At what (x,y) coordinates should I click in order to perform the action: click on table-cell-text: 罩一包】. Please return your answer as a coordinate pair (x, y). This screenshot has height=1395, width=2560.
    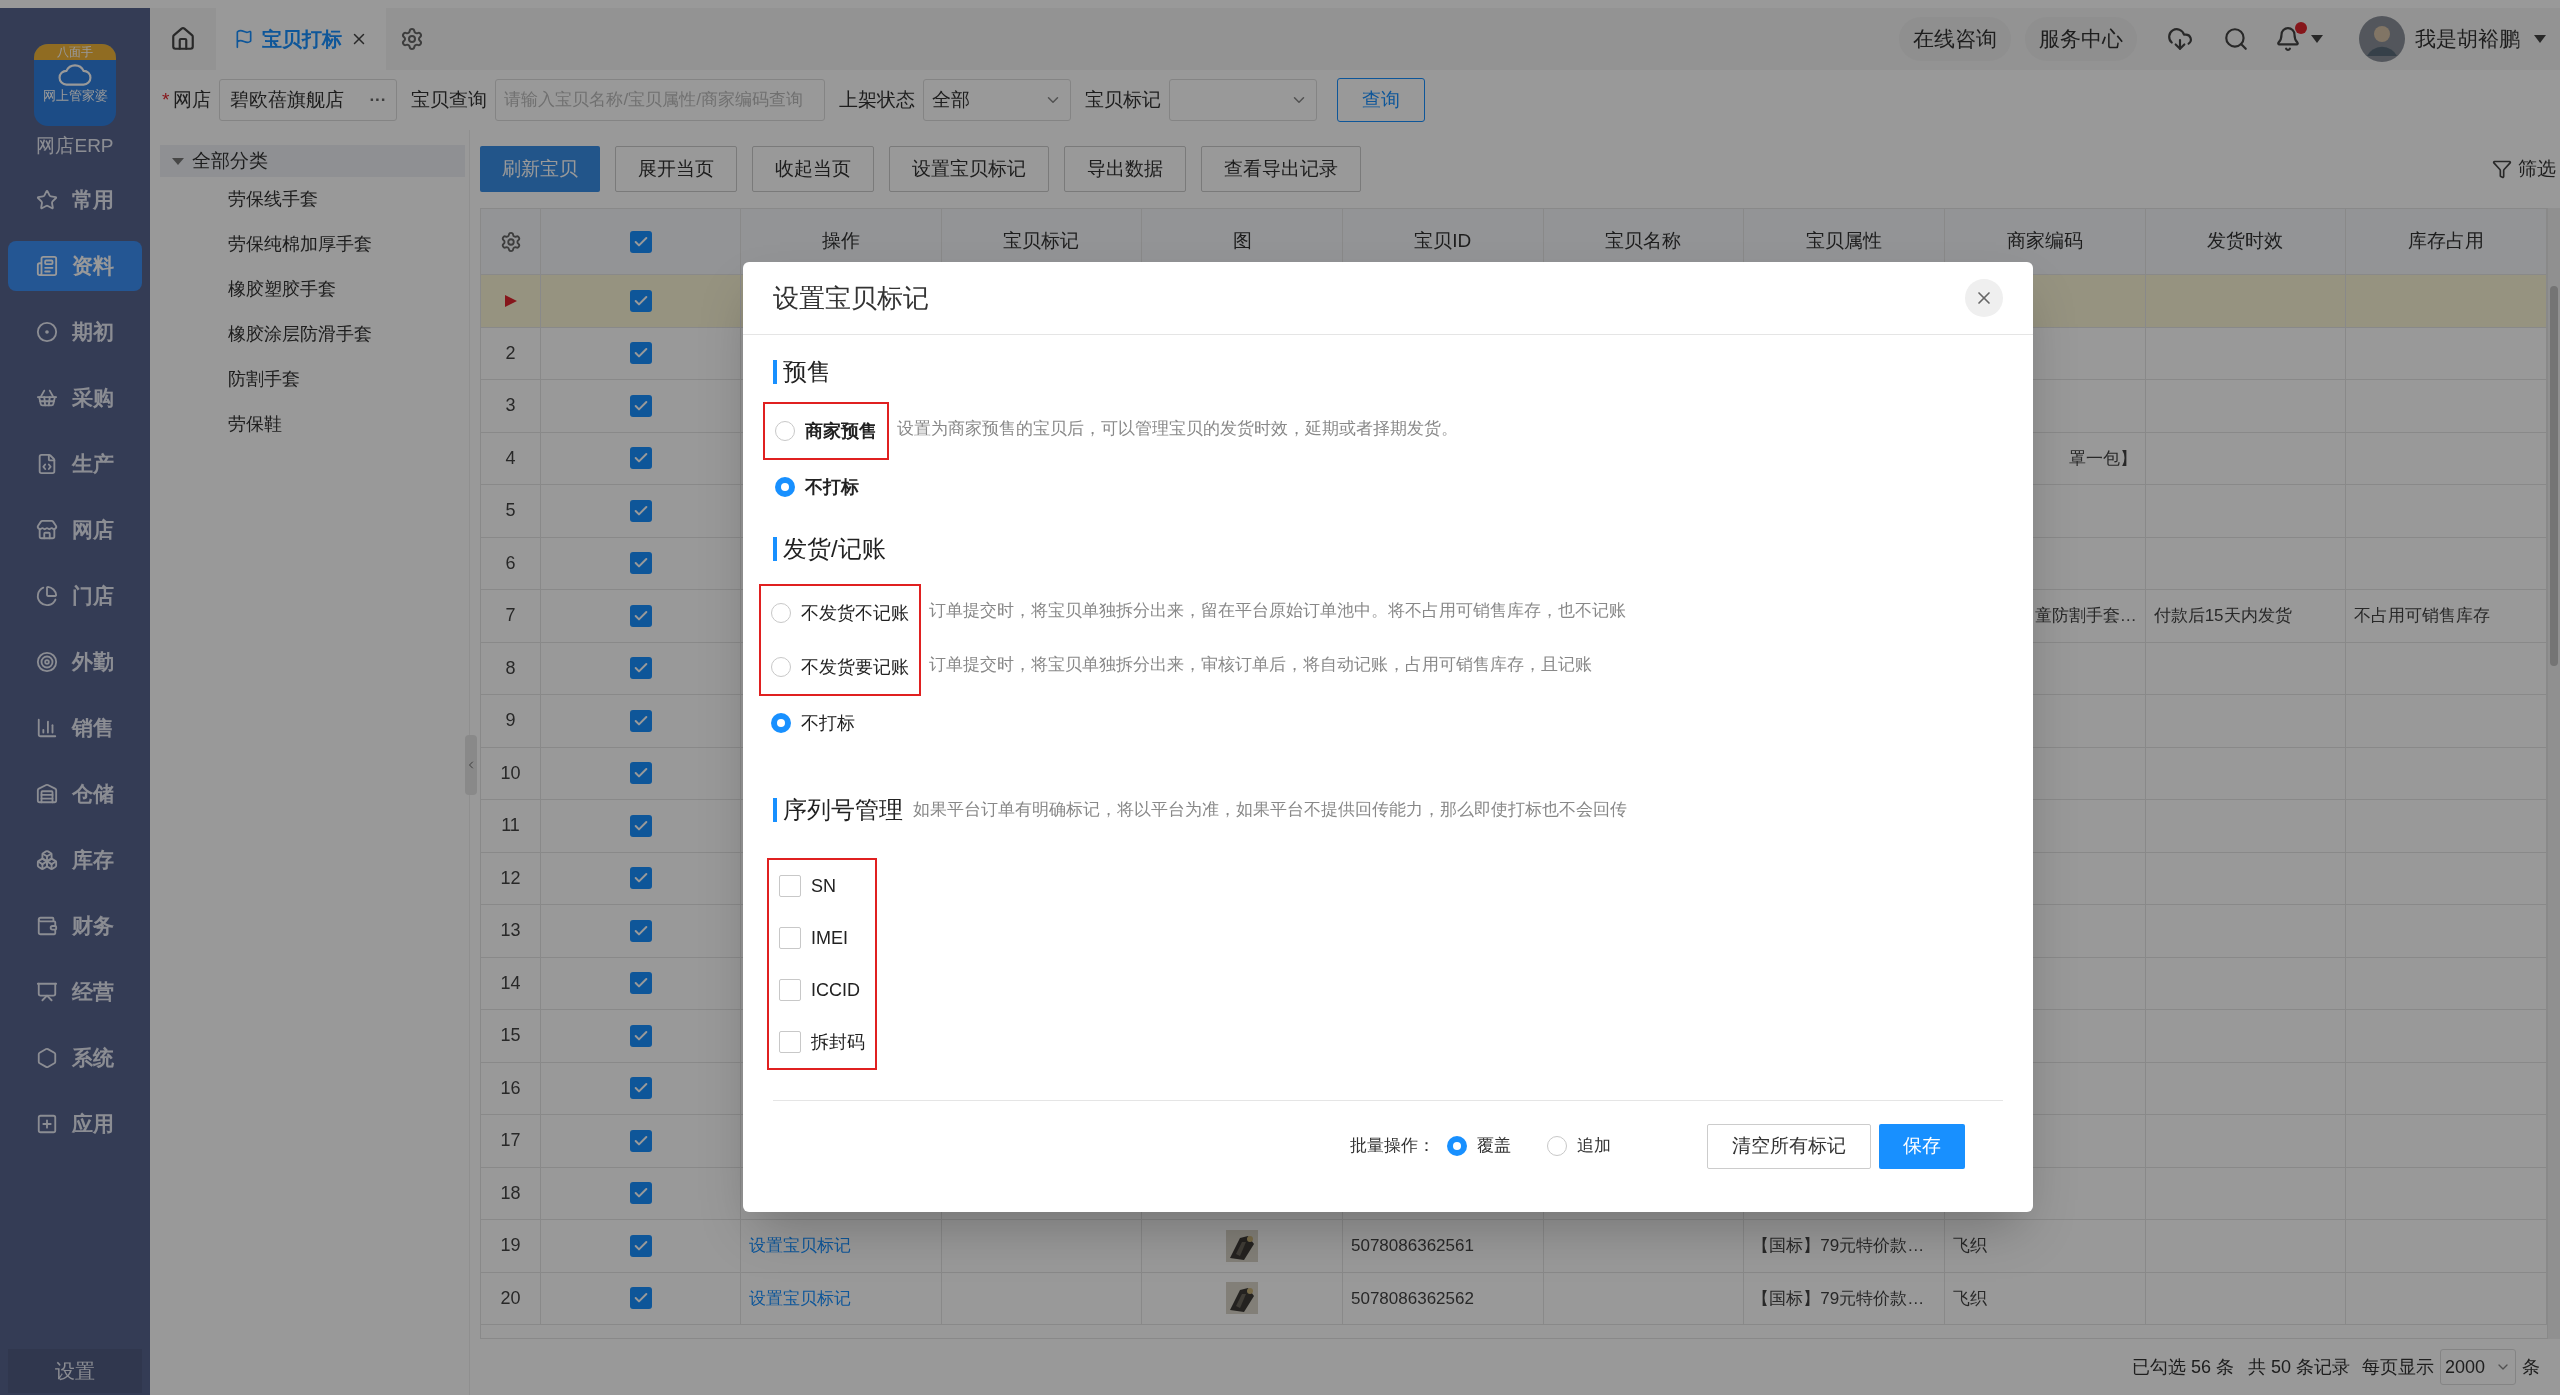
    Looking at the image, I should click on (2102, 458).